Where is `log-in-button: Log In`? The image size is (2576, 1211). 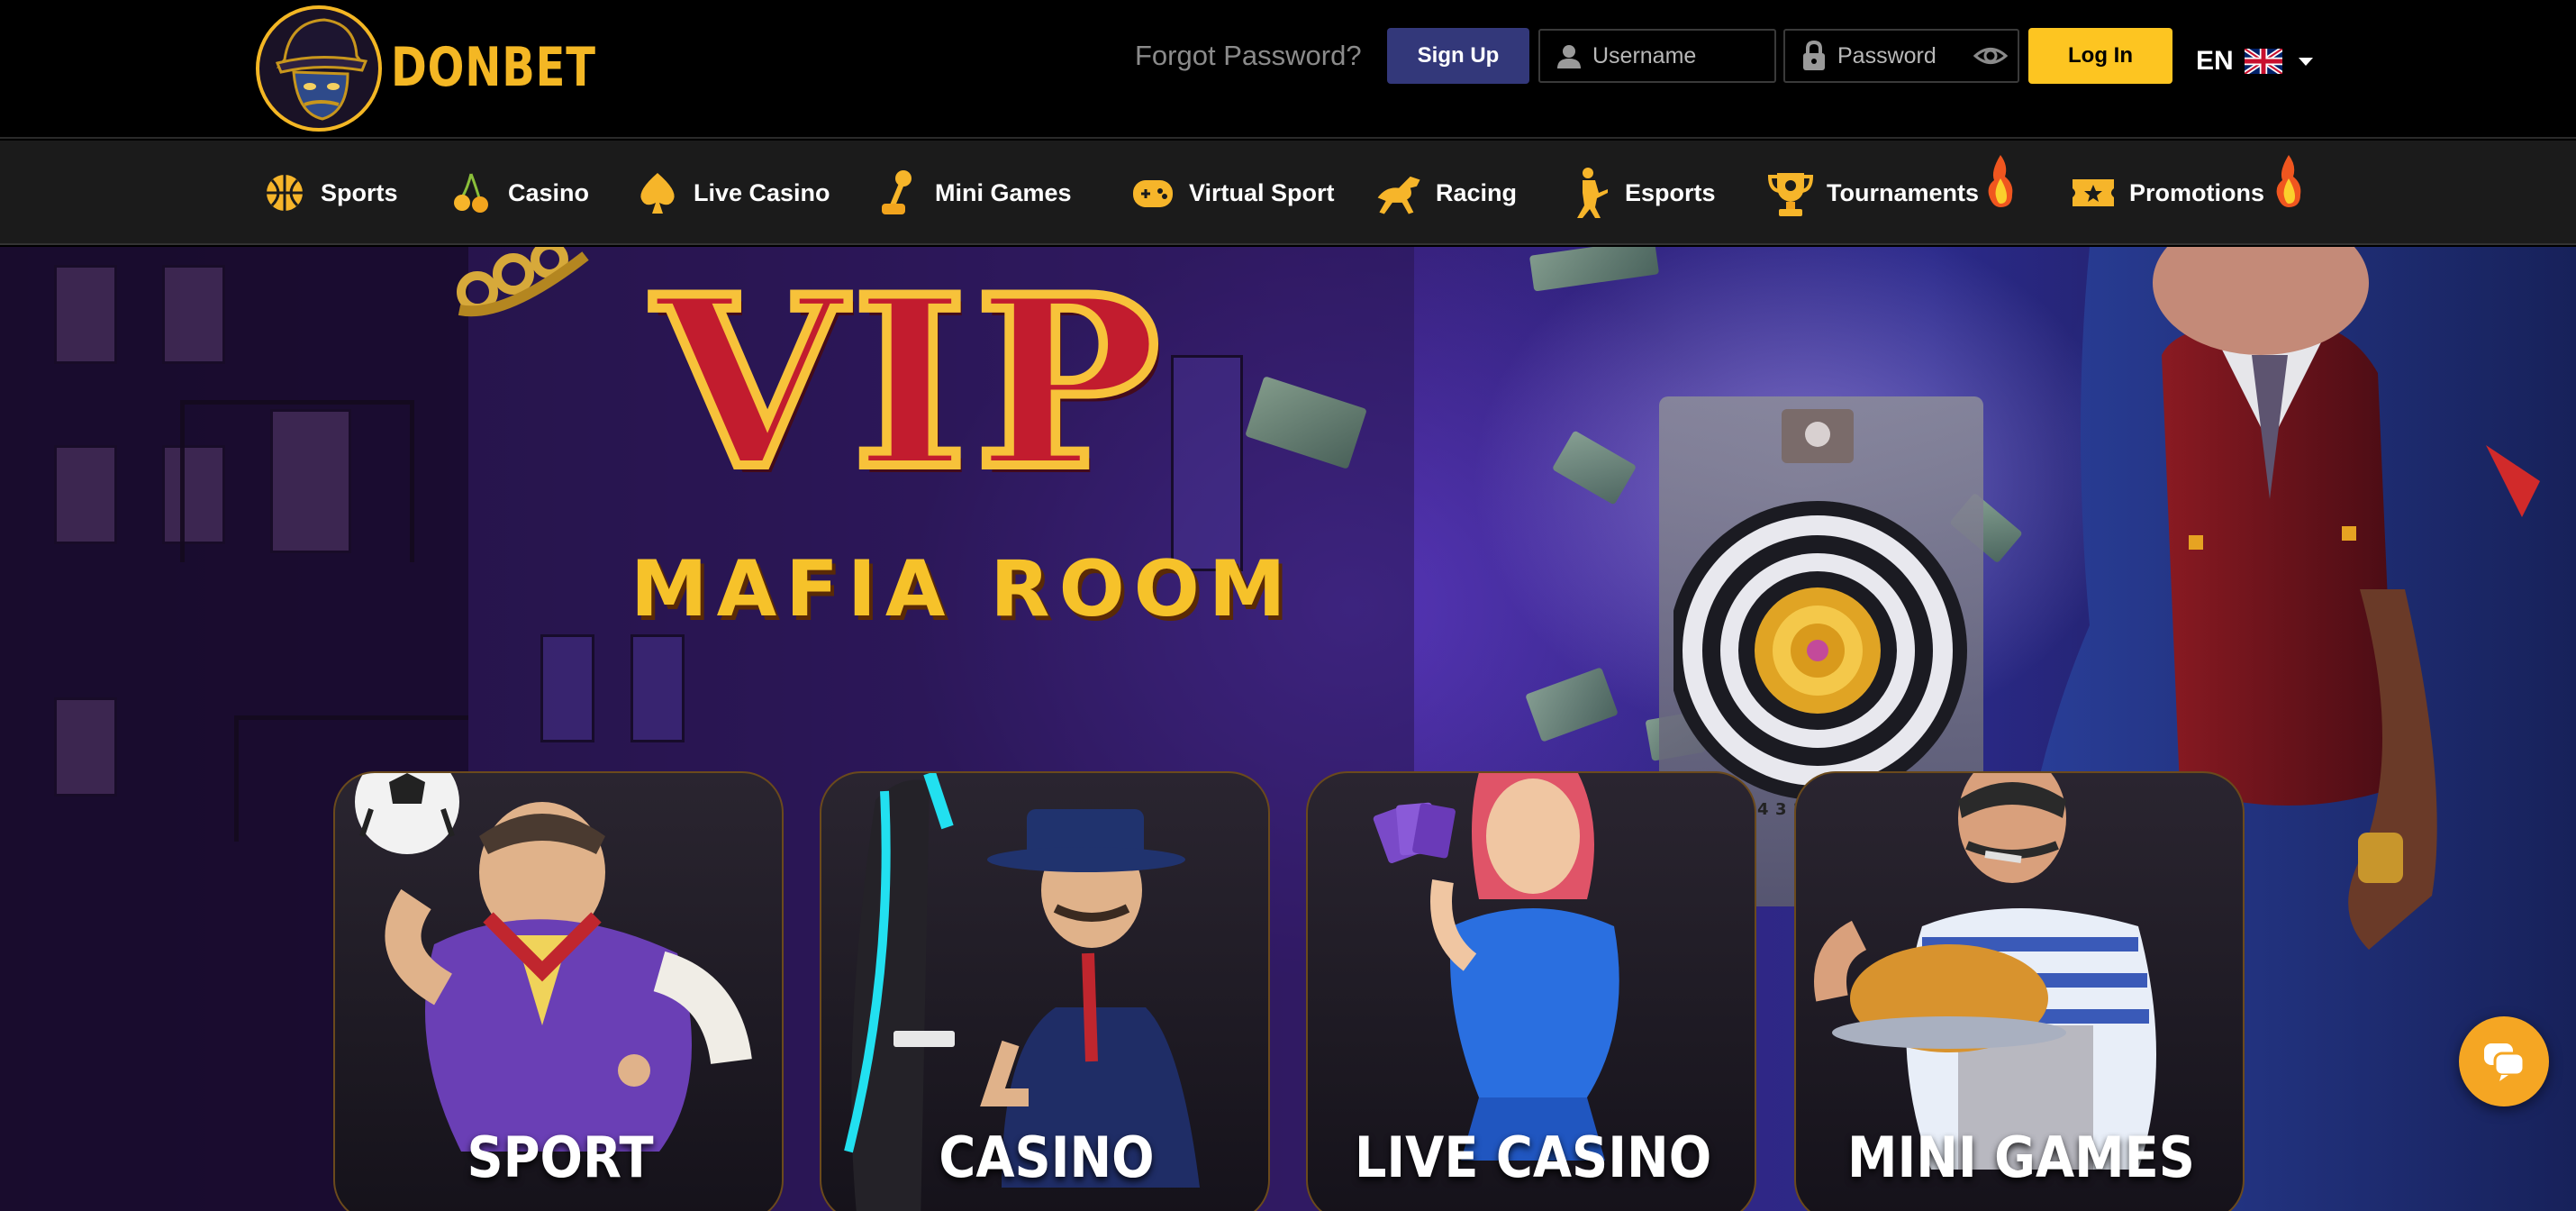
log-in-button: Log In is located at coordinates (2100, 56).